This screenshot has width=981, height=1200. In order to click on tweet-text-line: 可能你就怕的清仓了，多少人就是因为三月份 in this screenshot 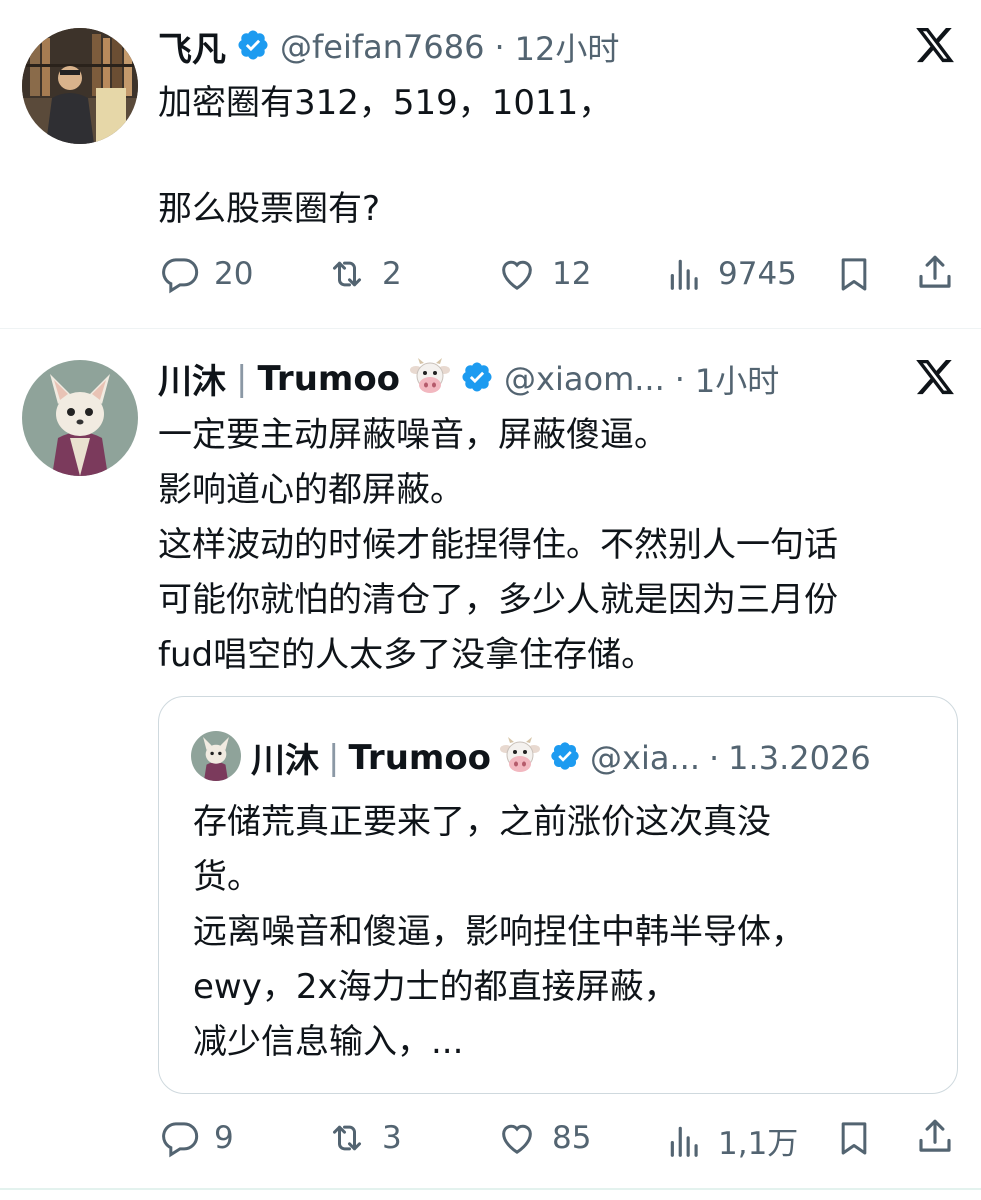, I will do `click(498, 600)`.